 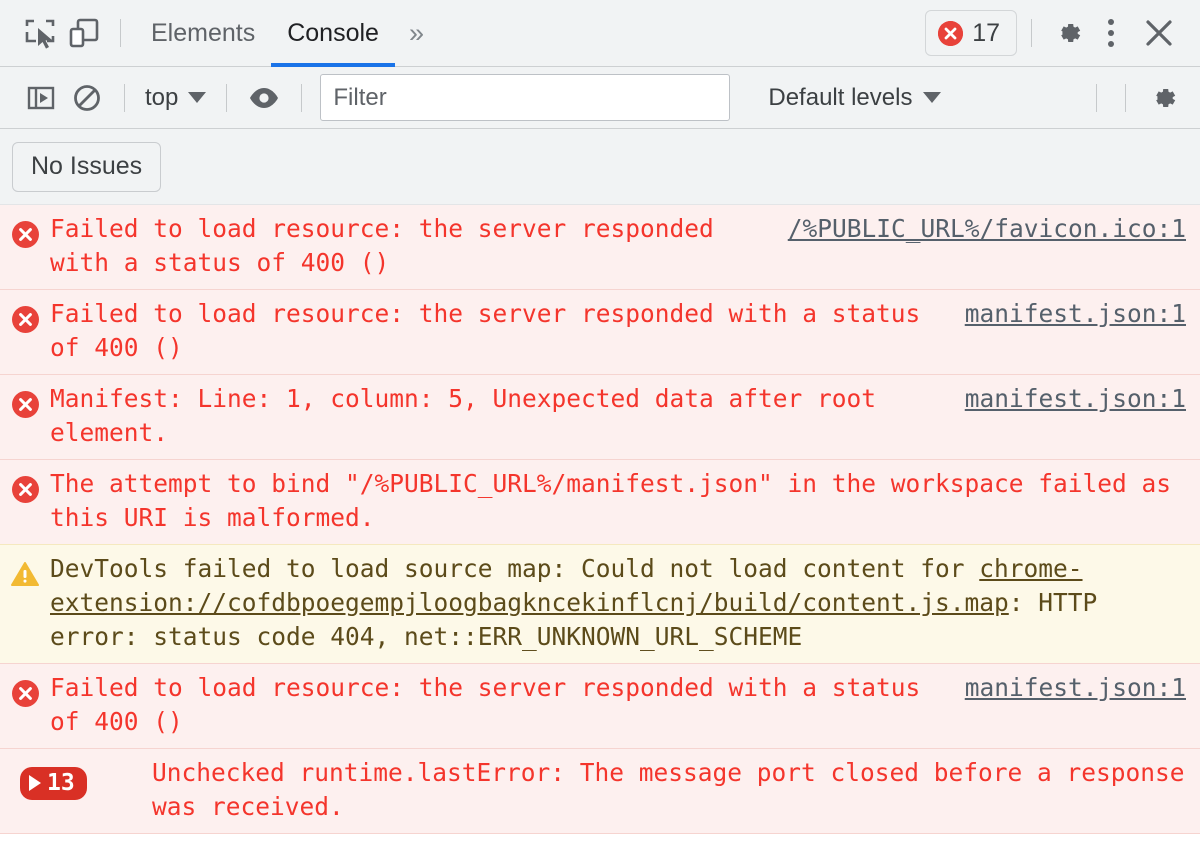 I want to click on execution-context-selector: top, so click(x=175, y=98).